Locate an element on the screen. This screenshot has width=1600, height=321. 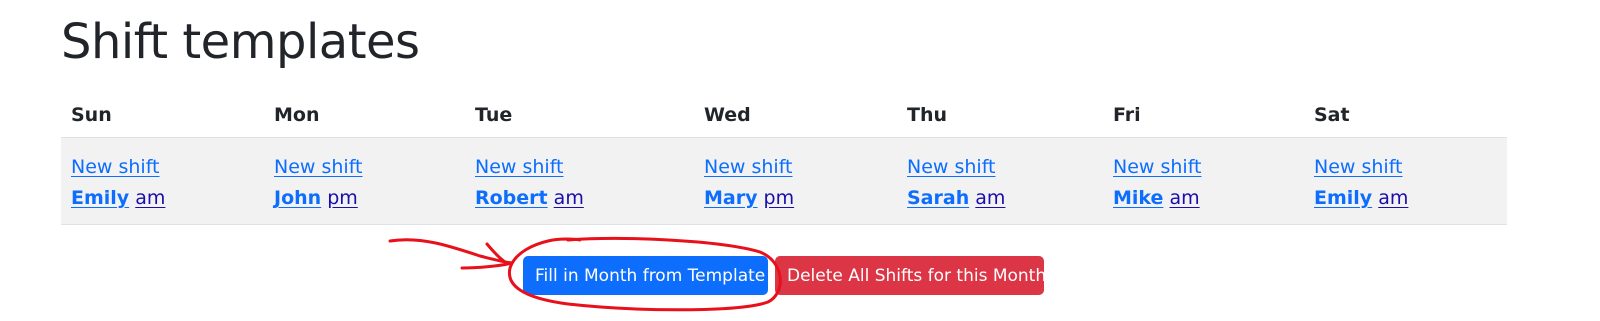
person-link: Sarah is located at coordinates (938, 198).